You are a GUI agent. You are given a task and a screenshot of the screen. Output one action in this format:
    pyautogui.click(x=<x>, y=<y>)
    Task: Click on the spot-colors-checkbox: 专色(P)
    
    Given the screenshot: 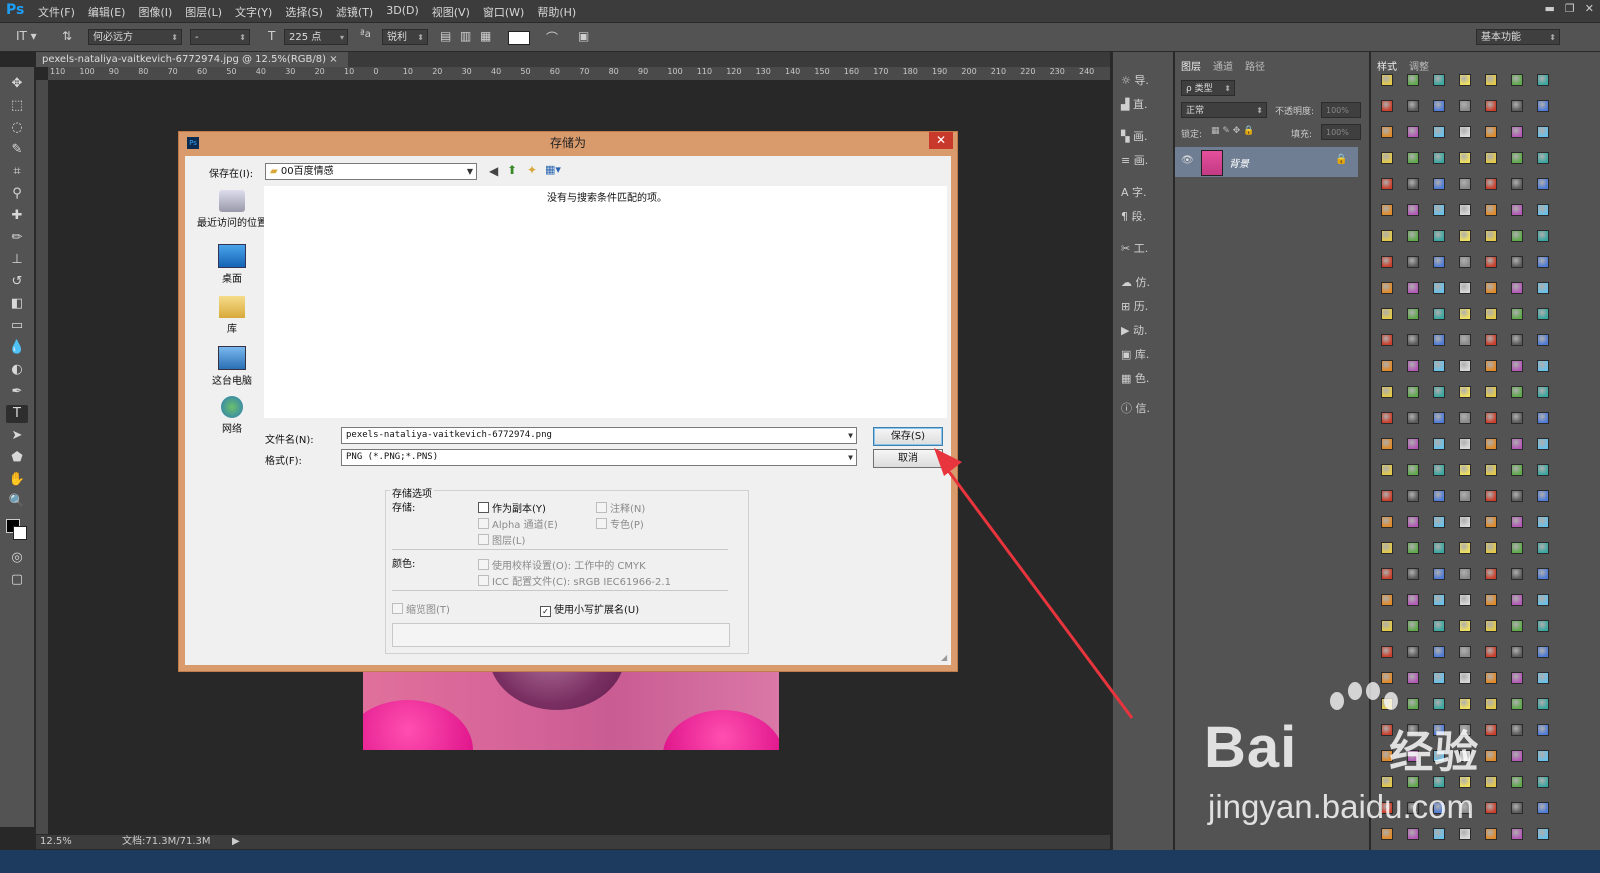 What is the action you would take?
    pyautogui.click(x=620, y=523)
    